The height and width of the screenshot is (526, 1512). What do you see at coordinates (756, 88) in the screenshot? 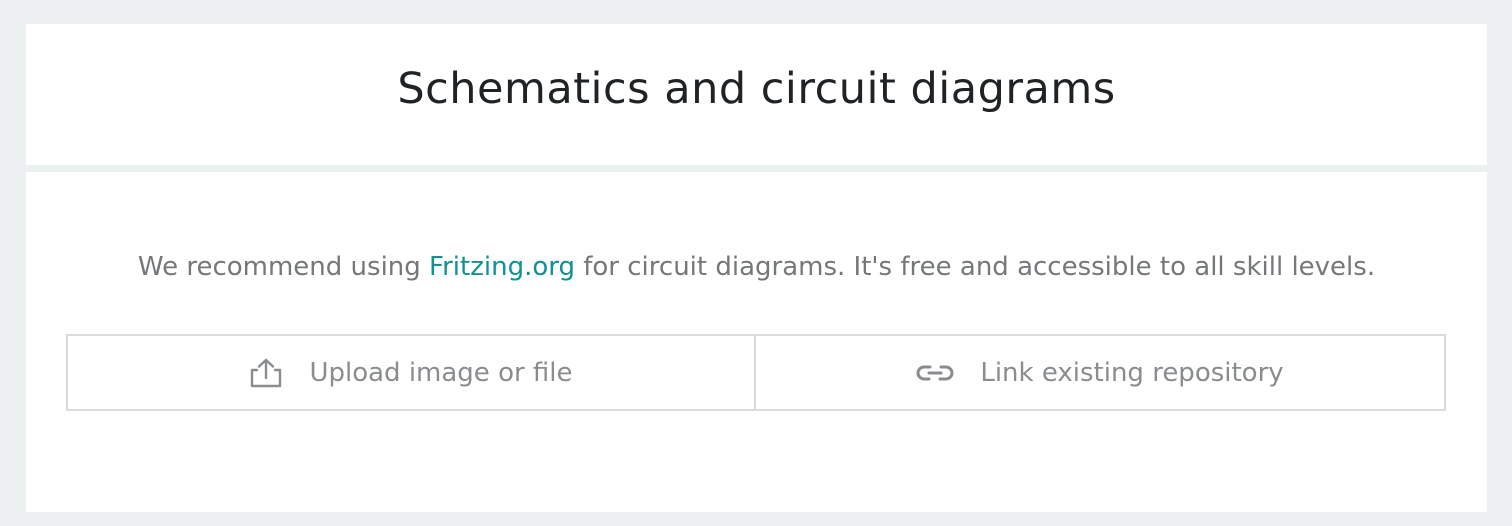
I see `page-title: Schematics and circuit diagrams` at bounding box center [756, 88].